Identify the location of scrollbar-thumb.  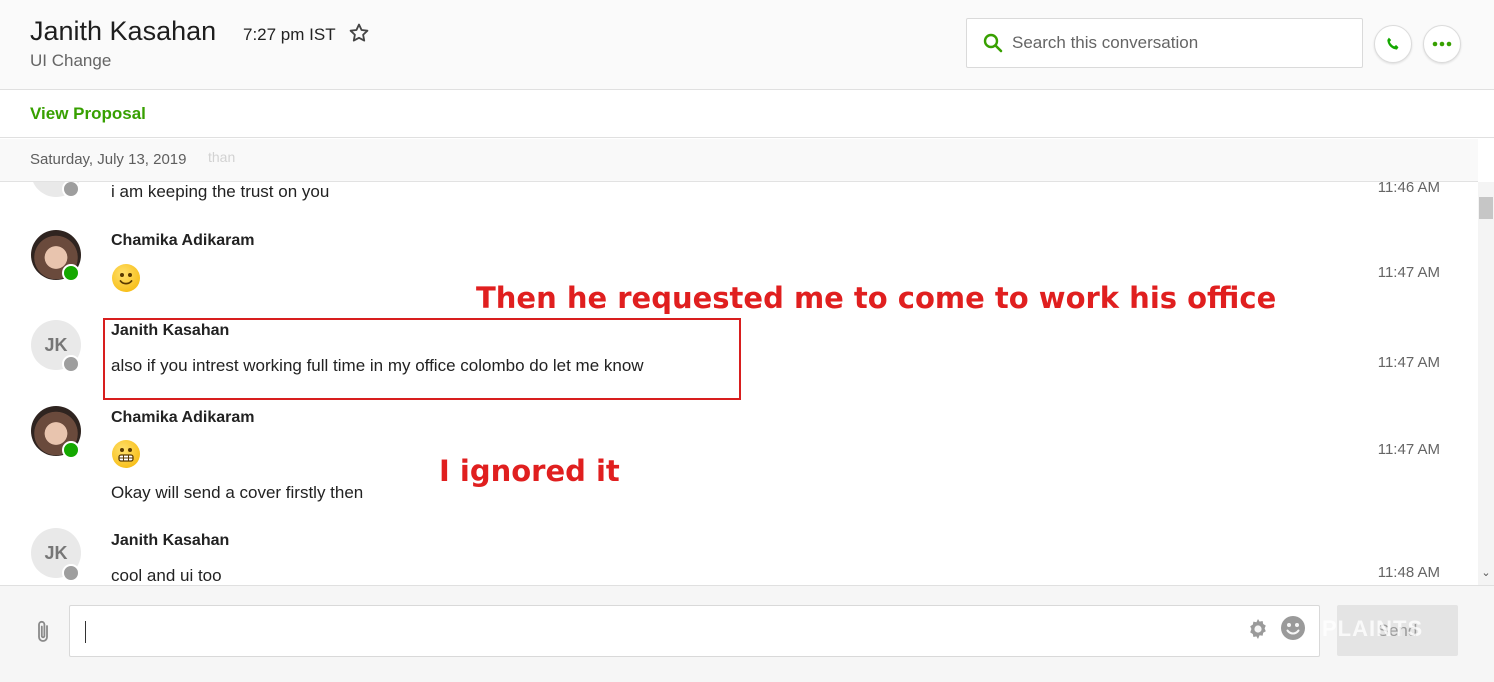
(1486, 208).